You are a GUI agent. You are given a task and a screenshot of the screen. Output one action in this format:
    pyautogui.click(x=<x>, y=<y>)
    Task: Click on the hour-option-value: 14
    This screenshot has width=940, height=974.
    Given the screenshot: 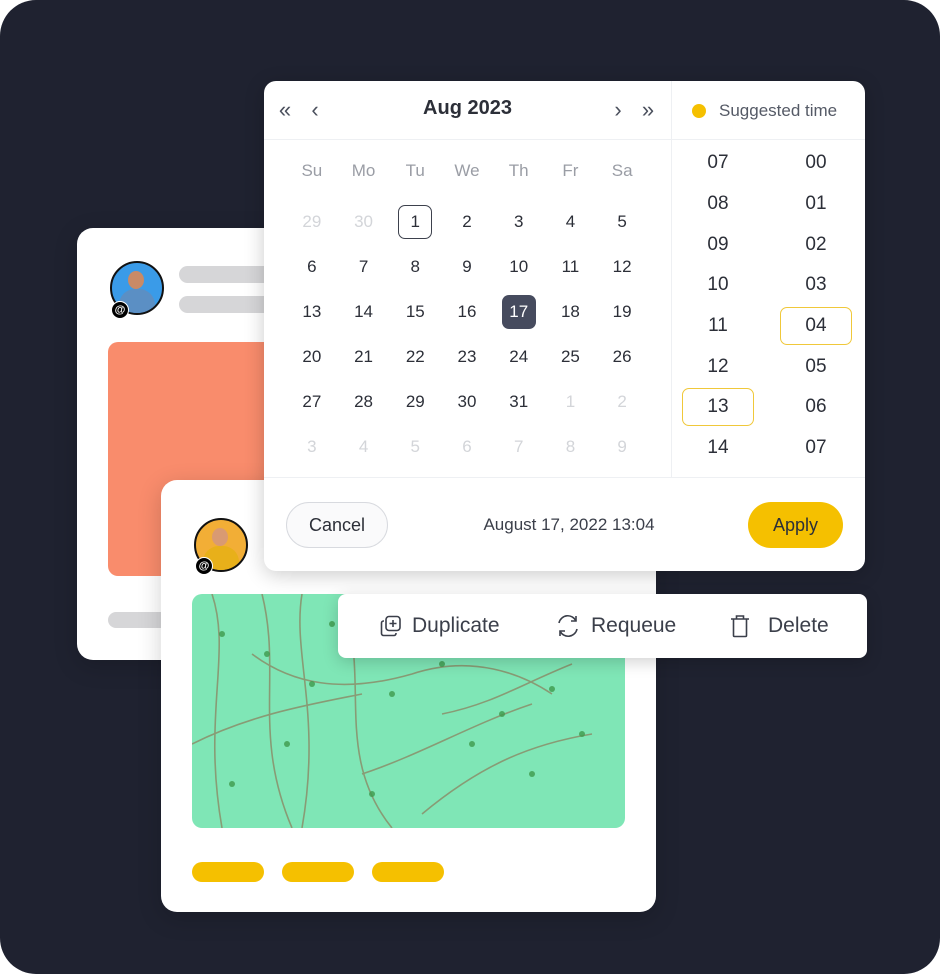 What is the action you would take?
    pyautogui.click(x=718, y=448)
    